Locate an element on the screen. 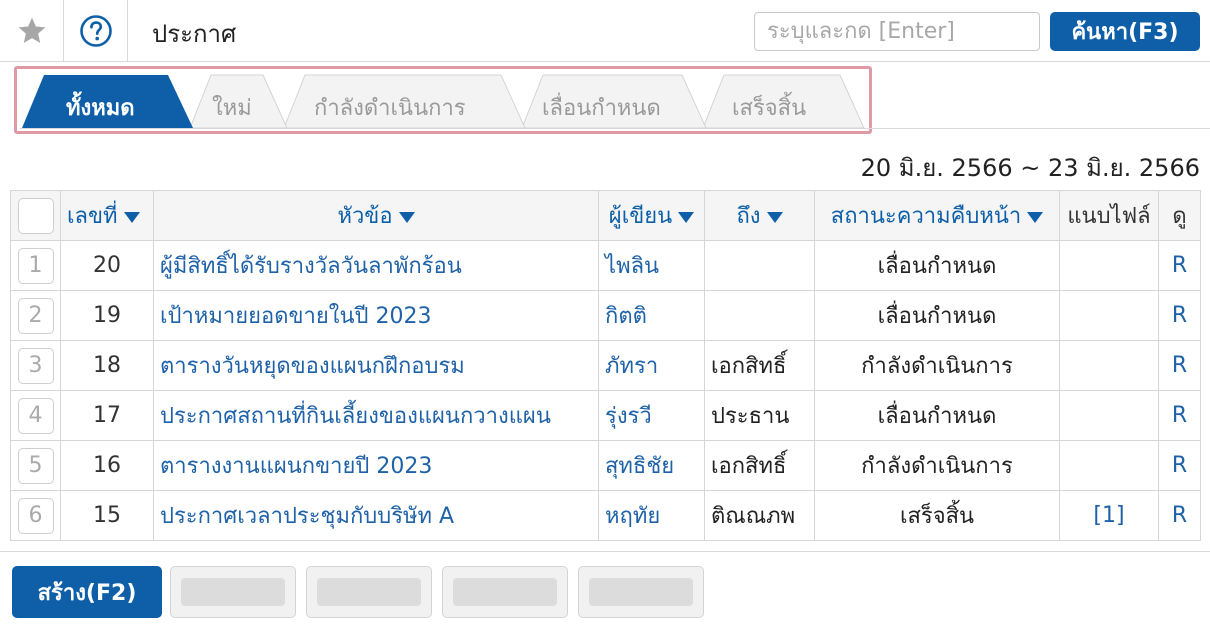 The height and width of the screenshot is (630, 1210). column-author-label: ผู้เขียน is located at coordinates (640, 216).